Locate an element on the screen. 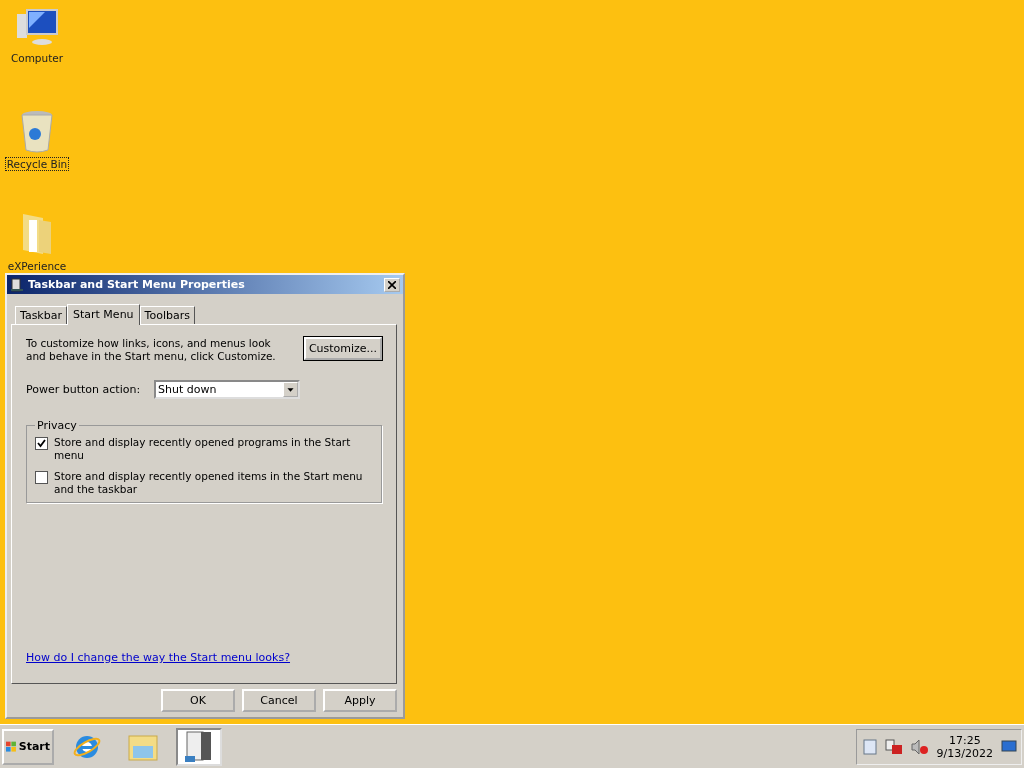  dialog-button: OK is located at coordinates (198, 700).